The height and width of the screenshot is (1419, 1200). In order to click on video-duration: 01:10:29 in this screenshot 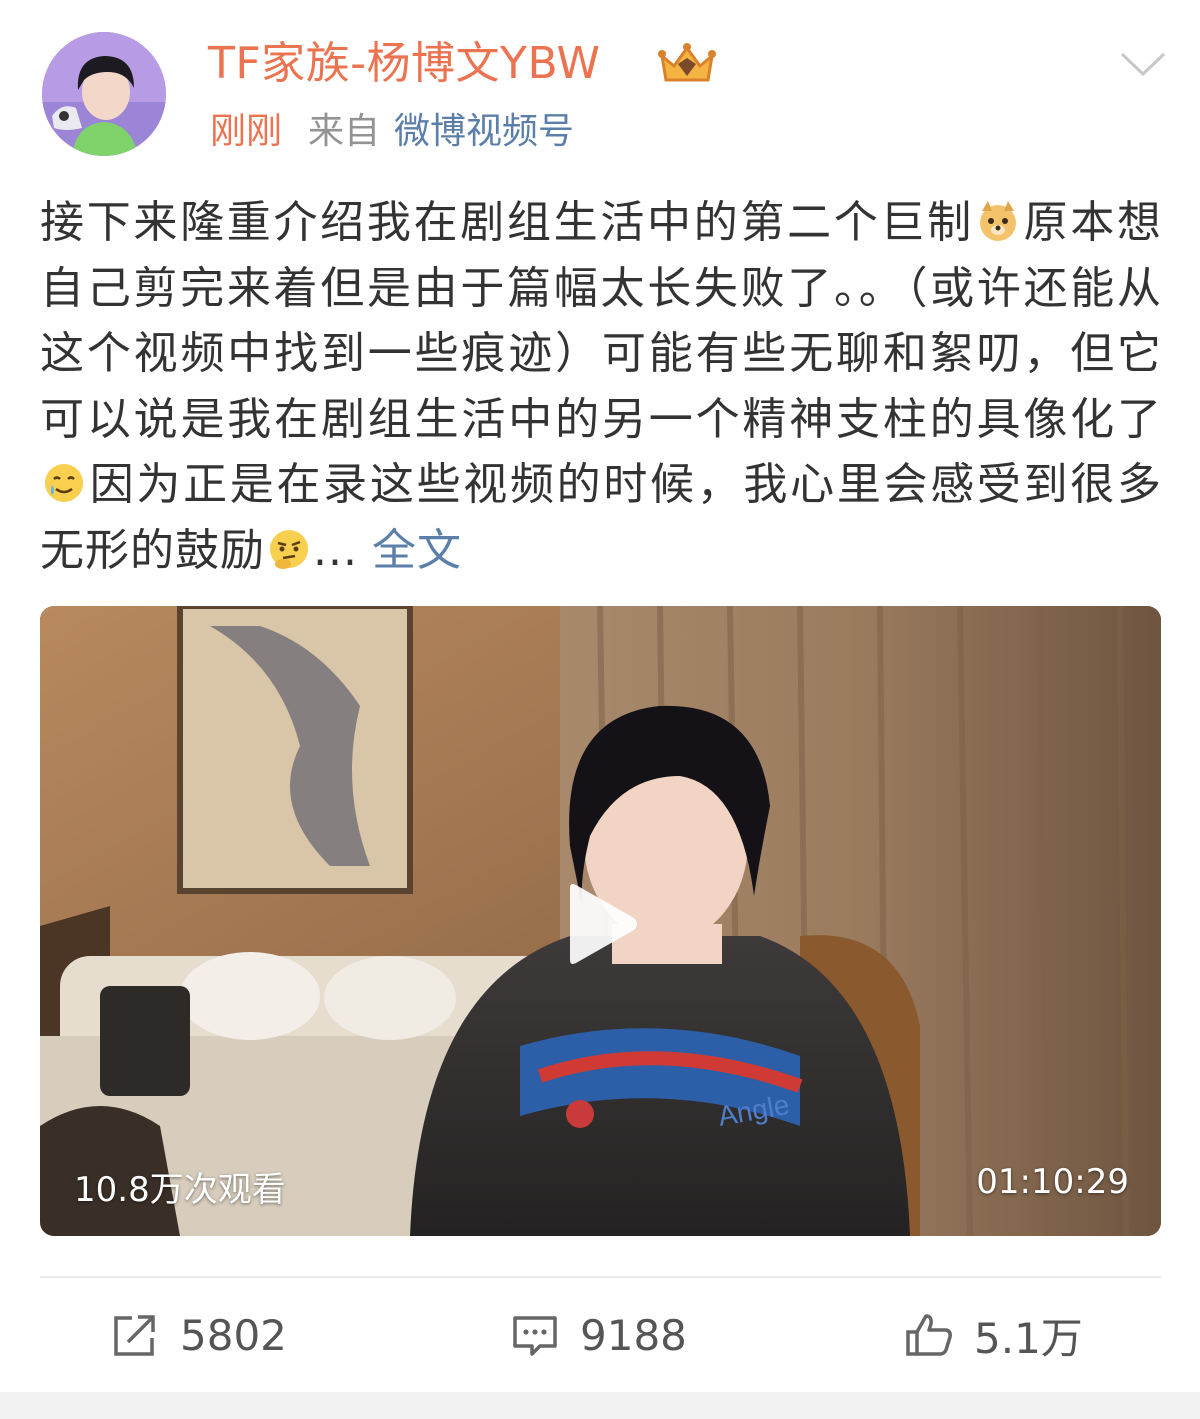, I will do `click(1052, 1182)`.